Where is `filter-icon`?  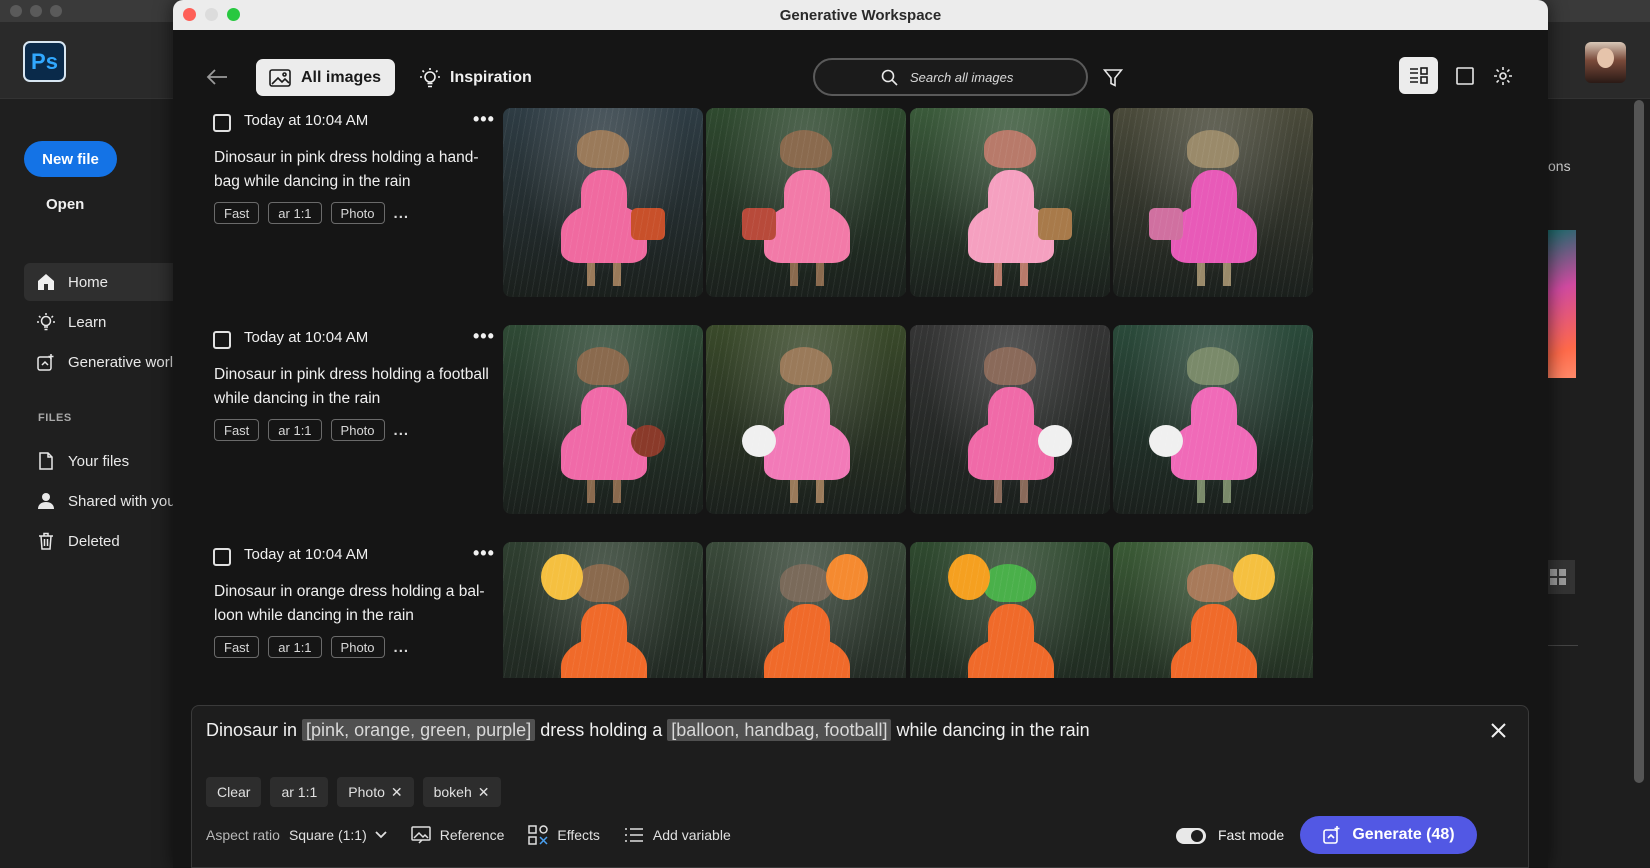 filter-icon is located at coordinates (1113, 78).